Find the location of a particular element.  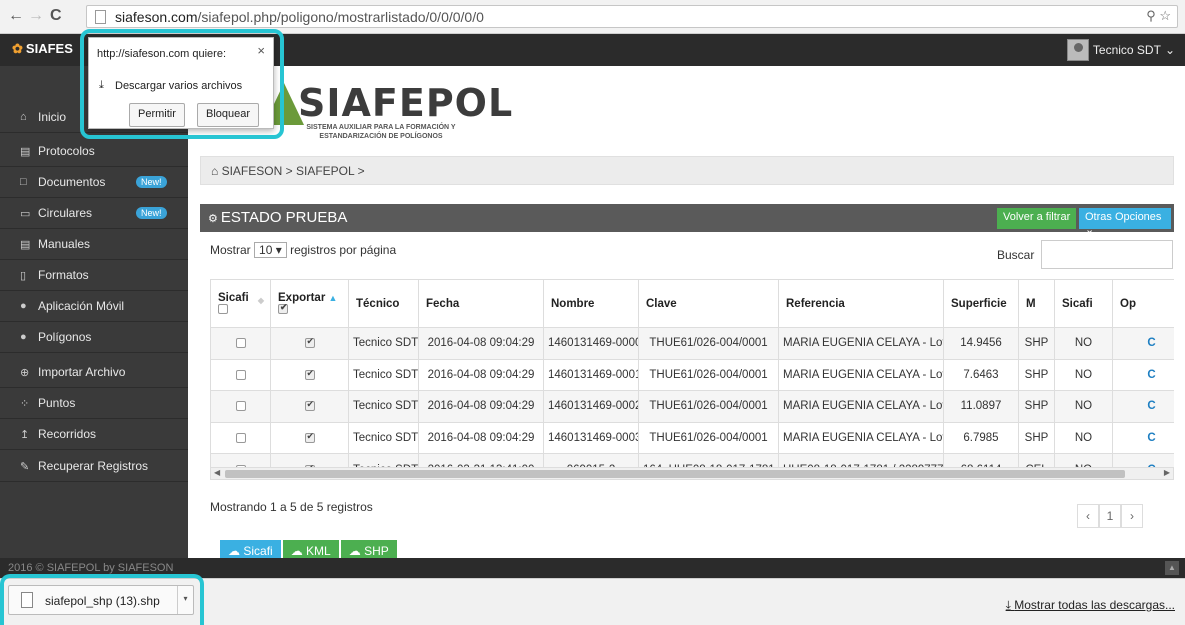

logo-title: SIAFEPOL is located at coordinates (406, 103).